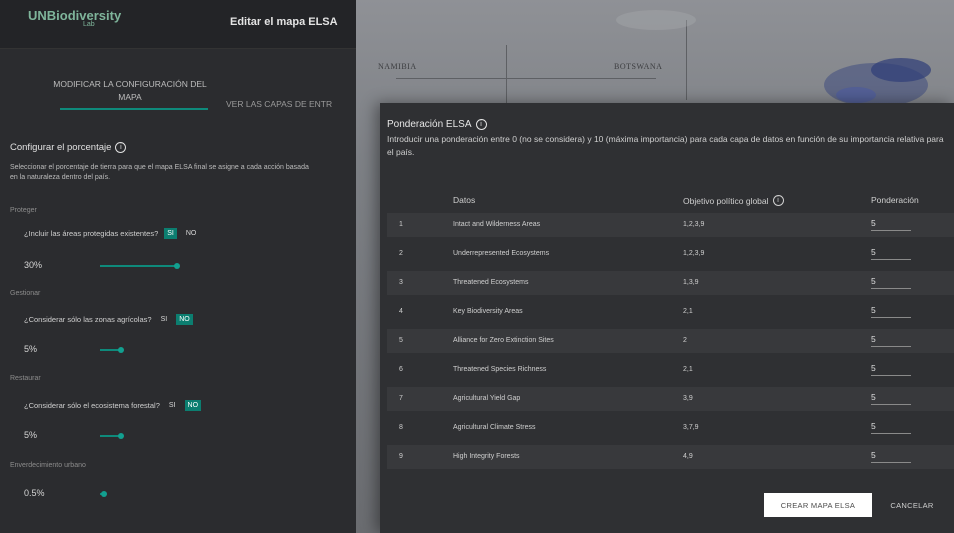  I want to click on section-title-text: Configurar el porcentaje, so click(61, 147).